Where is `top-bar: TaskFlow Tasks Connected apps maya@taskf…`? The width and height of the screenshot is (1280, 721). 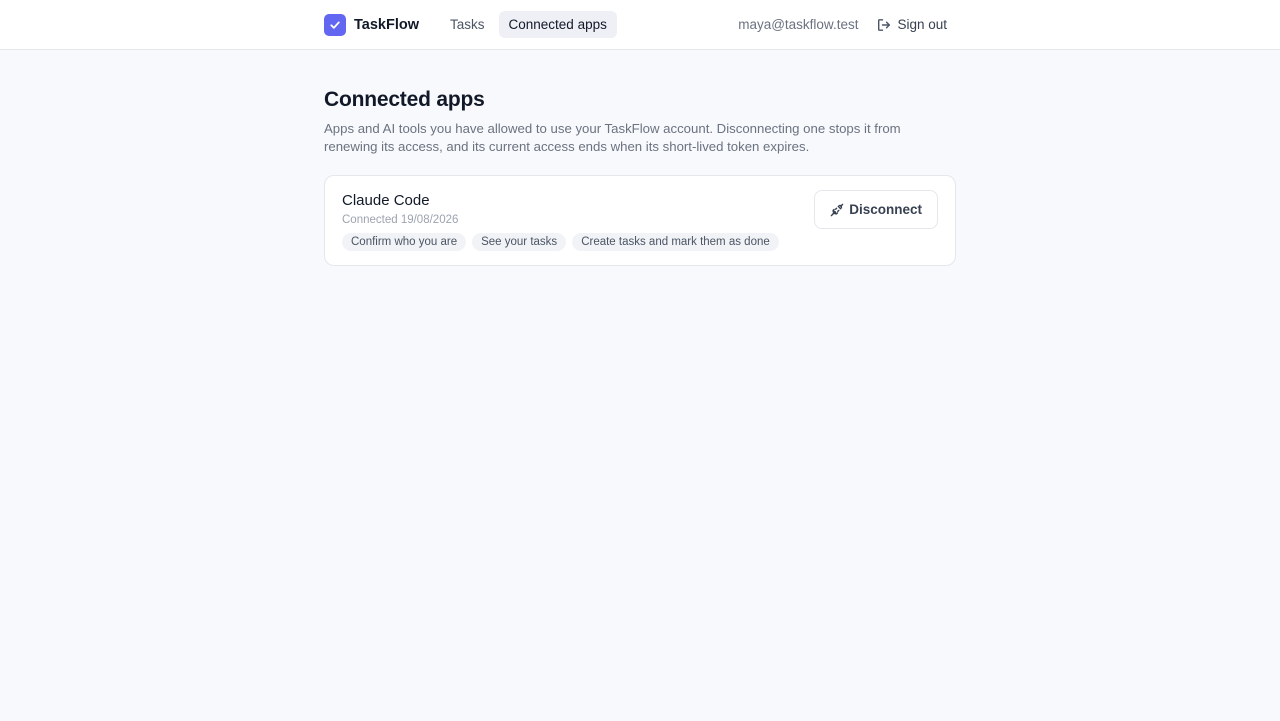 top-bar: TaskFlow Tasks Connected apps maya@taskf… is located at coordinates (640, 25).